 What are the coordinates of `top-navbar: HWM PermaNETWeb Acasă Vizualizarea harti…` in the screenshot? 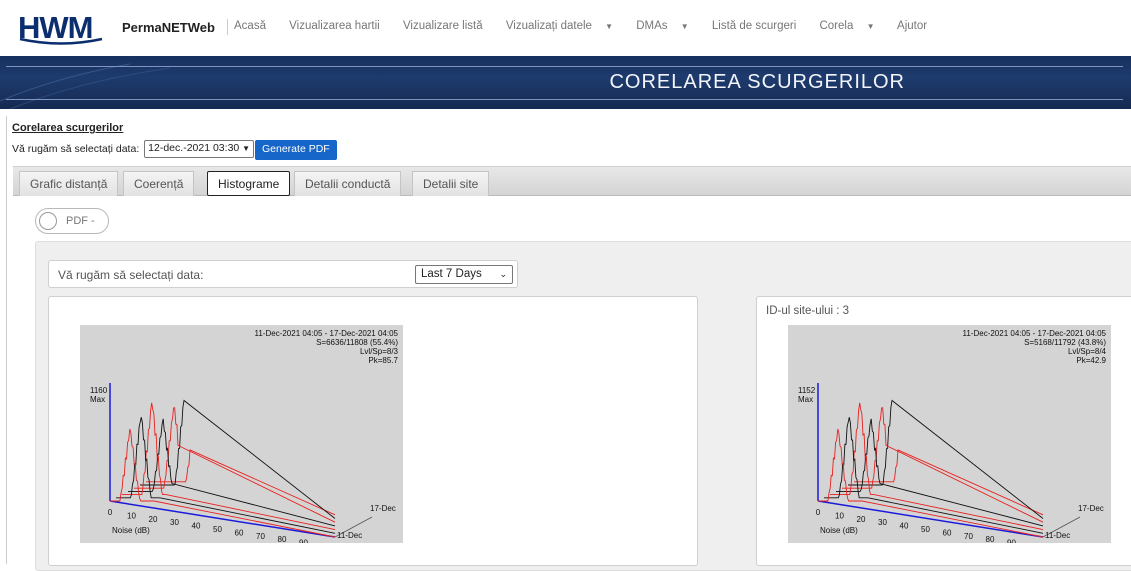 It's located at (565, 28).